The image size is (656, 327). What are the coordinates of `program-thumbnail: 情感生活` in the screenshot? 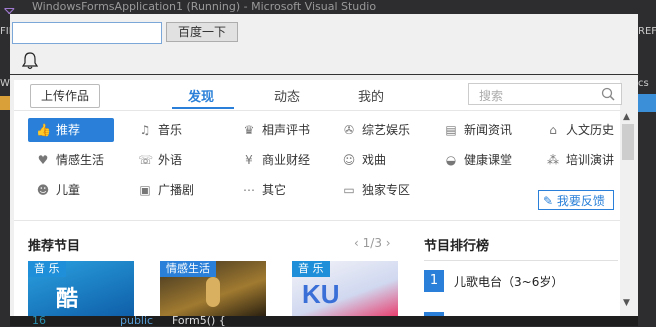 It's located at (213, 288).